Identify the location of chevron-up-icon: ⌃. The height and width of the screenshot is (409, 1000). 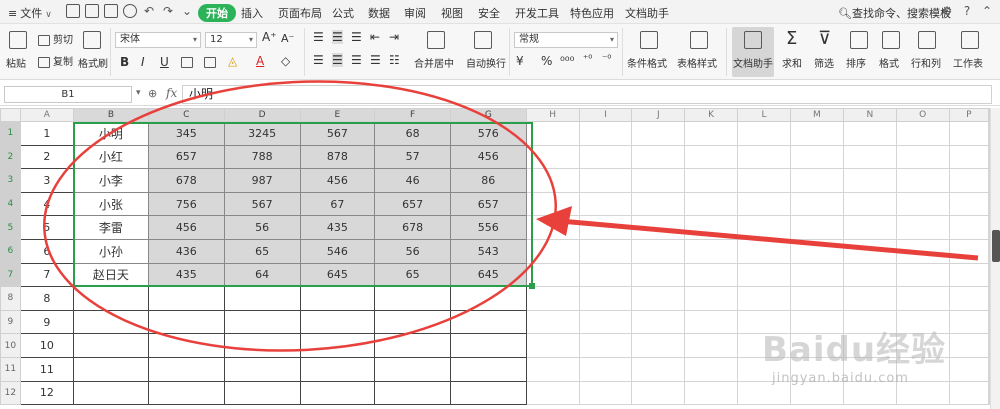
(987, 11).